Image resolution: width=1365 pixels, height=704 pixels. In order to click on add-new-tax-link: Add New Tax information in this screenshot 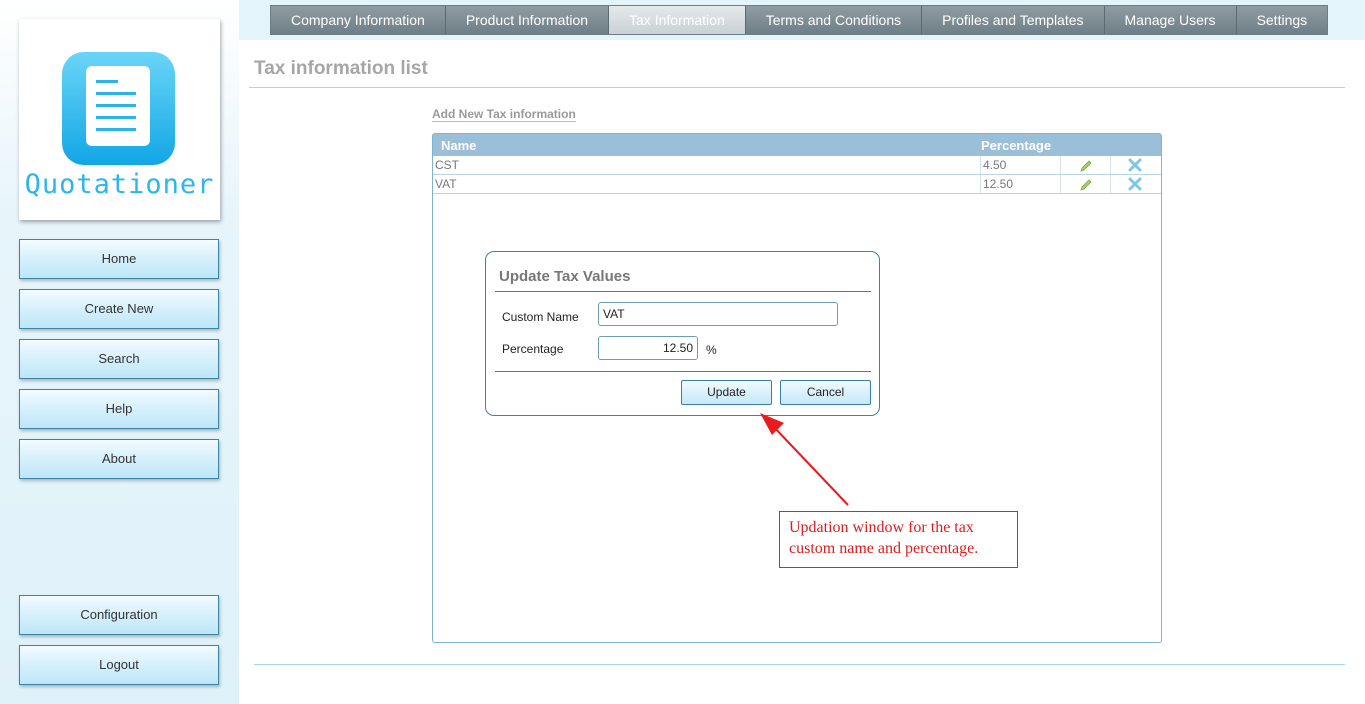, I will do `click(504, 114)`.